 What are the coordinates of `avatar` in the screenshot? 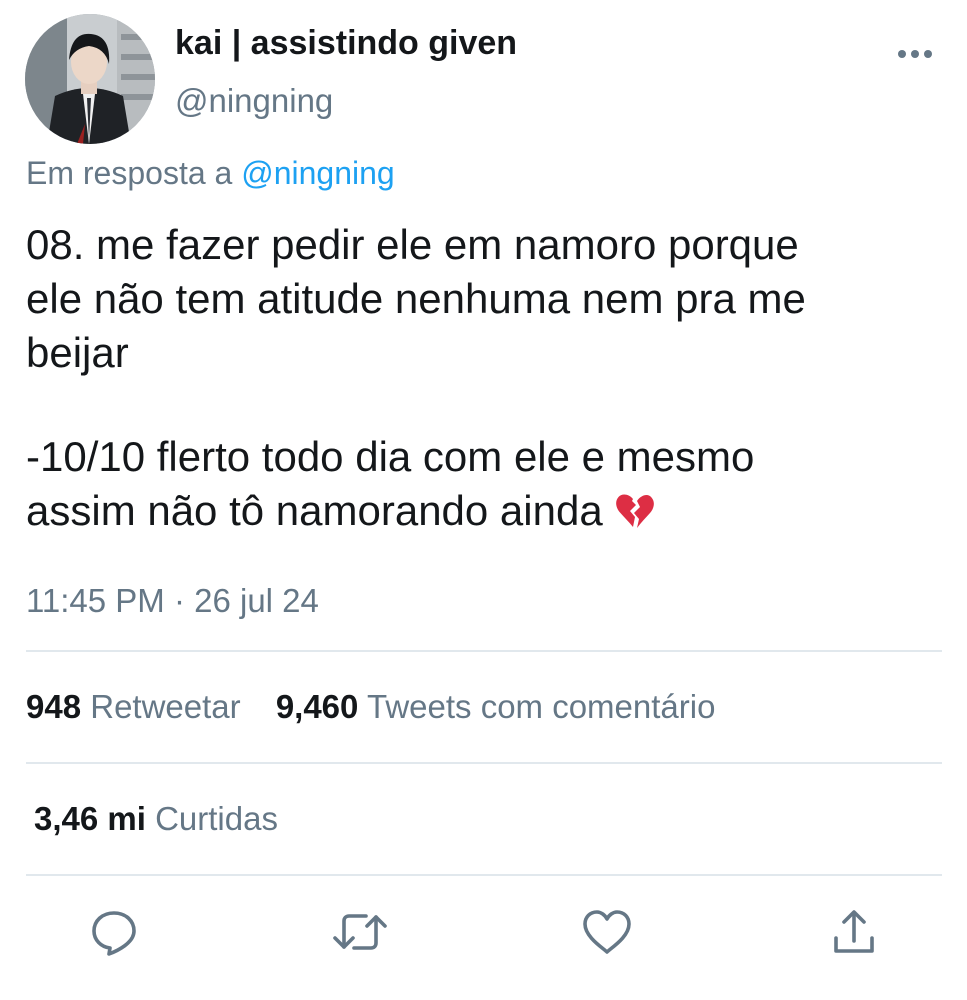 It's located at (90, 79).